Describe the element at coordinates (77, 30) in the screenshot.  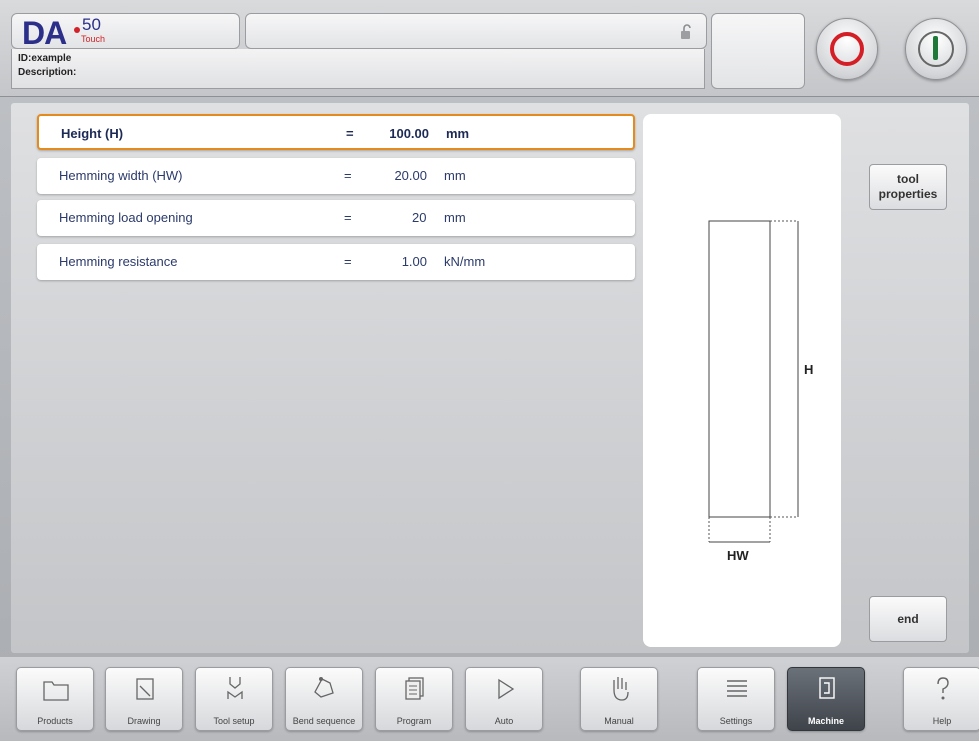
I see `logo-dot` at that location.